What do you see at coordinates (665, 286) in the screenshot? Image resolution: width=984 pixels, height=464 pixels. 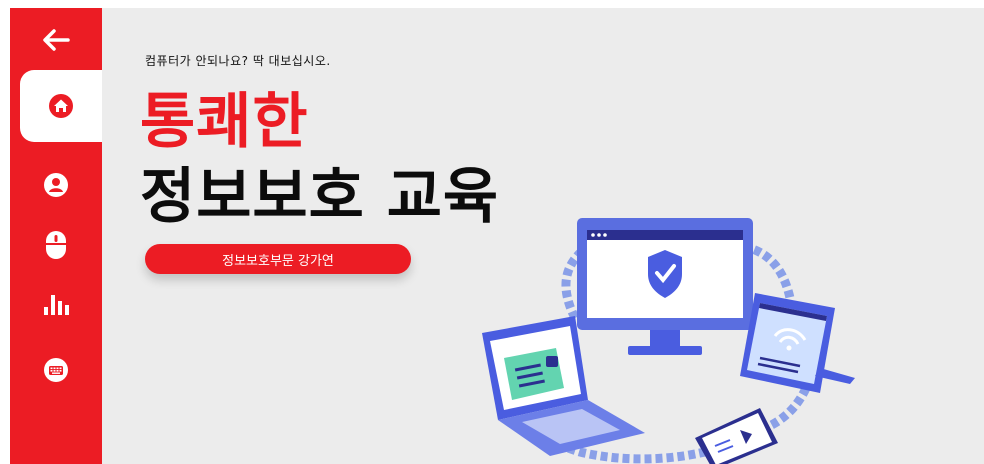 I see `monitor-illustration` at bounding box center [665, 286].